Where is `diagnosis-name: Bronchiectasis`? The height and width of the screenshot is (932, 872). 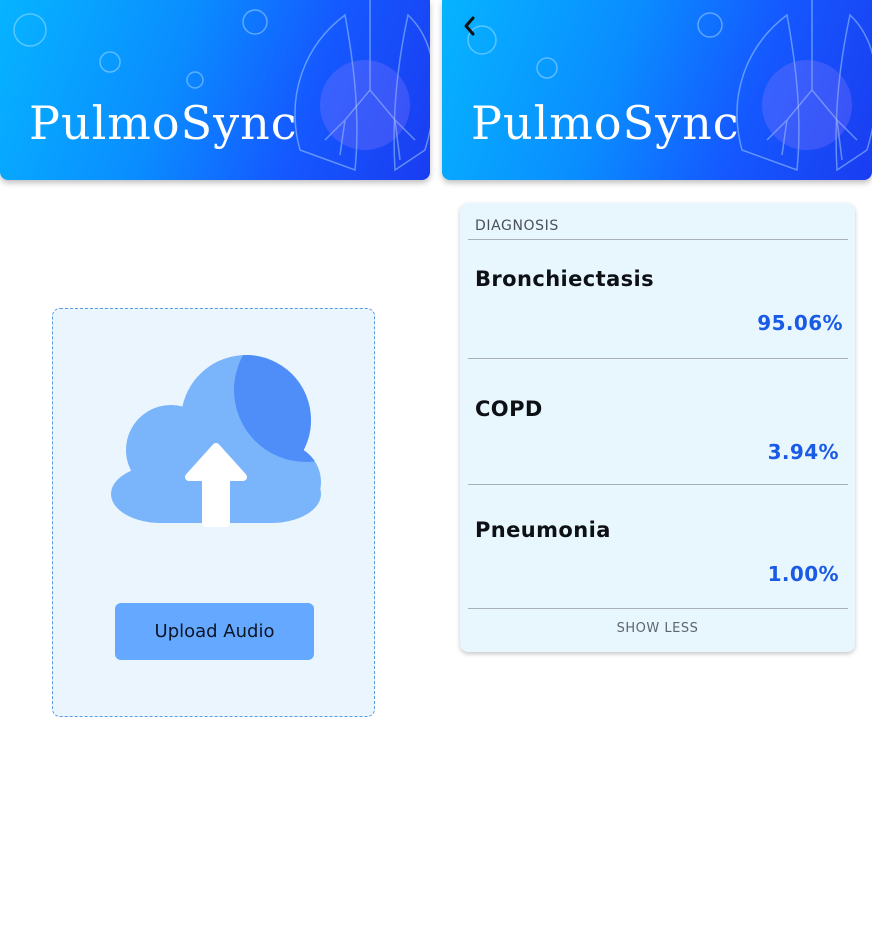
diagnosis-name: Bronchiectasis is located at coordinates (565, 279).